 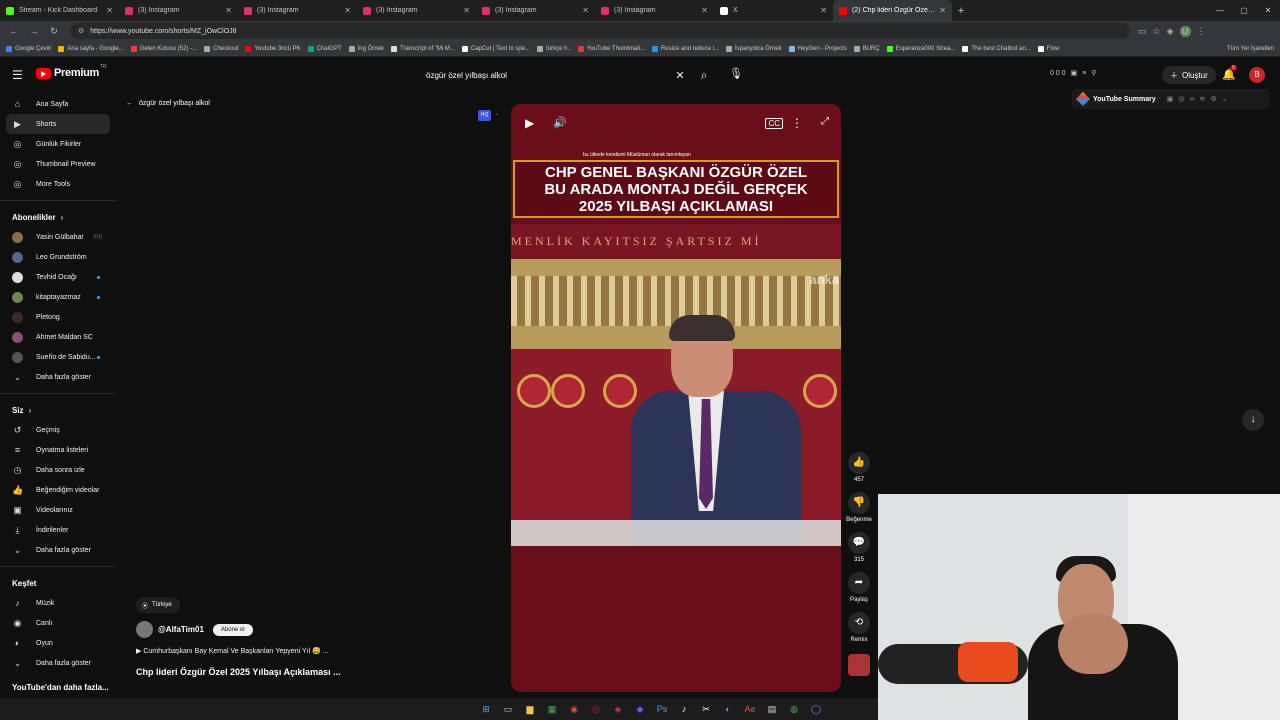 What do you see at coordinates (816, 709) in the screenshot?
I see `app-icon: ◯` at bounding box center [816, 709].